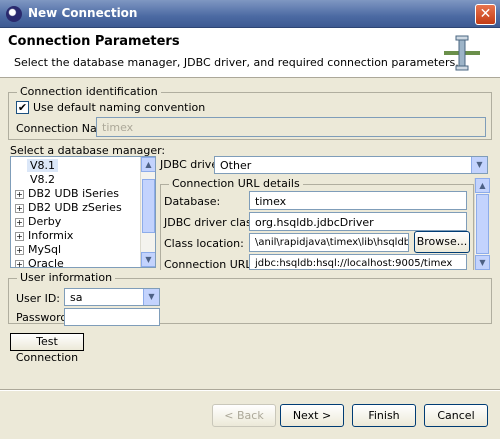 Image resolution: width=500 pixels, height=439 pixels. What do you see at coordinates (119, 107) in the screenshot?
I see `use-default-naming-label: Use default naming convention` at bounding box center [119, 107].